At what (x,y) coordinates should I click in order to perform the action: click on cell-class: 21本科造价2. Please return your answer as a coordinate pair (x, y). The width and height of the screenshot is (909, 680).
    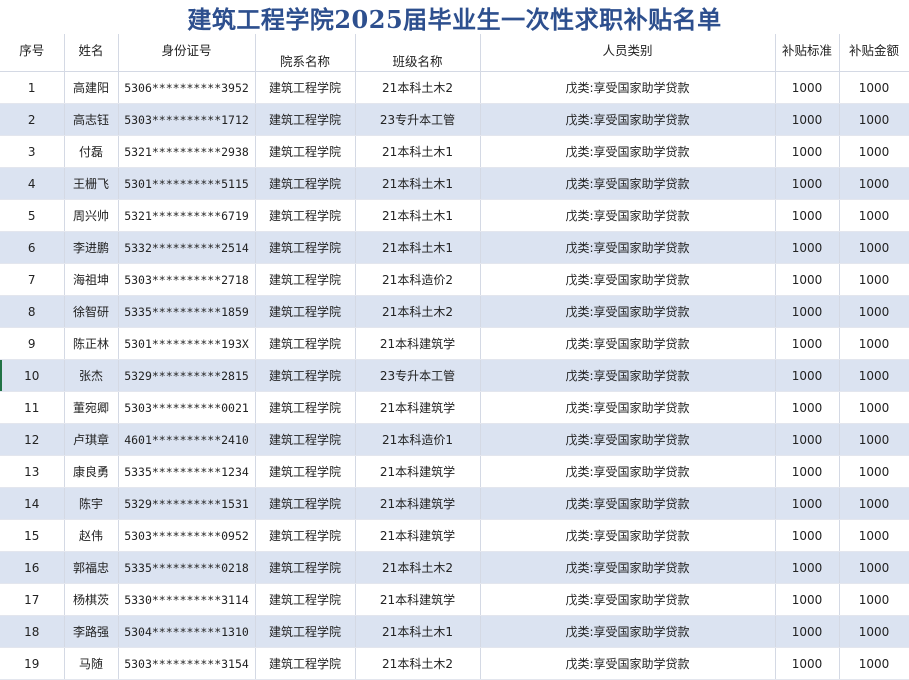
    Looking at the image, I should click on (418, 279).